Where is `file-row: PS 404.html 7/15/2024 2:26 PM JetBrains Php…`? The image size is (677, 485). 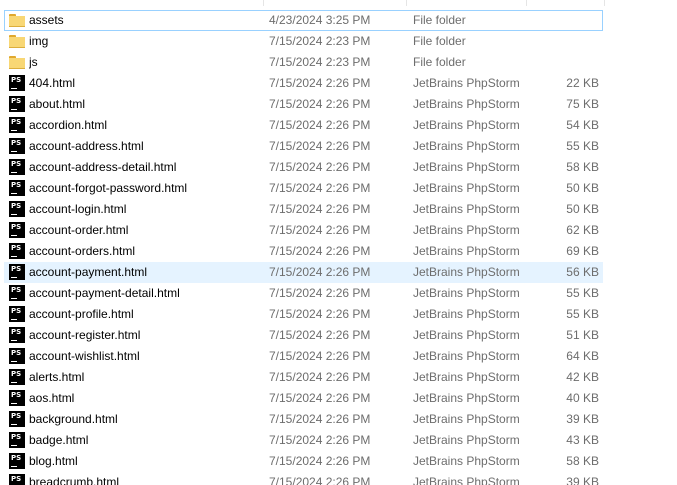 file-row: PS 404.html 7/15/2024 2:26 PM JetBrains Php… is located at coordinates (338, 83).